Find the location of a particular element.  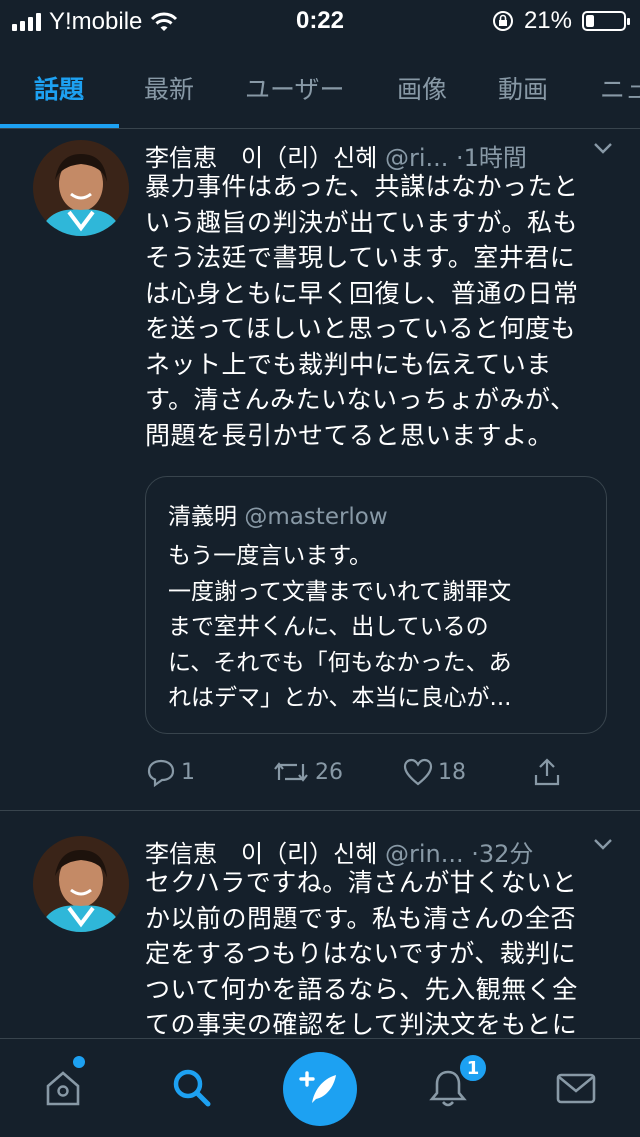

tweet-line: を送ってほしいと思っていると何度も is located at coordinates (361, 328).